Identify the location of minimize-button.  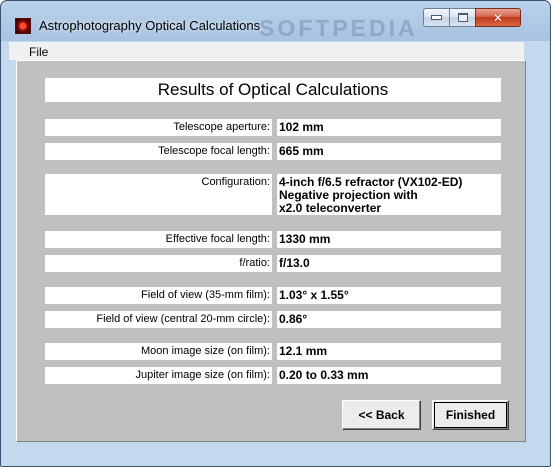
(436, 17).